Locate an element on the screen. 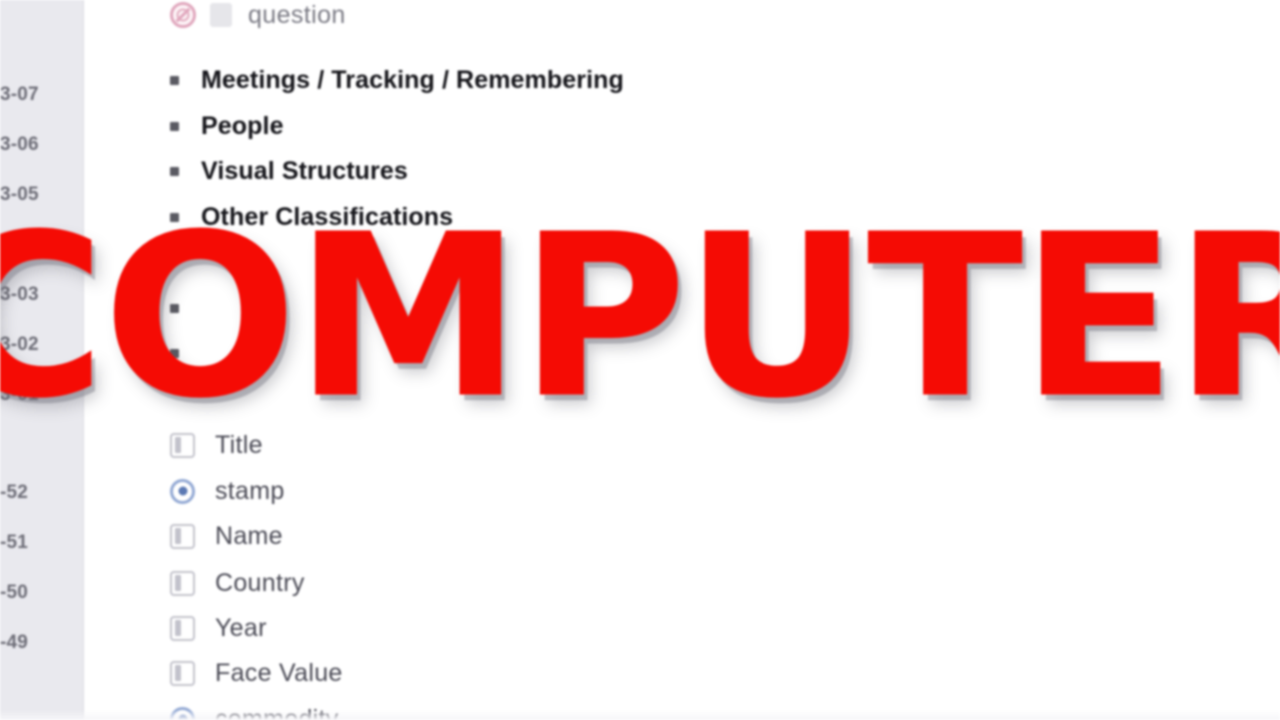  rail-item: 3-03 is located at coordinates (42, 295).